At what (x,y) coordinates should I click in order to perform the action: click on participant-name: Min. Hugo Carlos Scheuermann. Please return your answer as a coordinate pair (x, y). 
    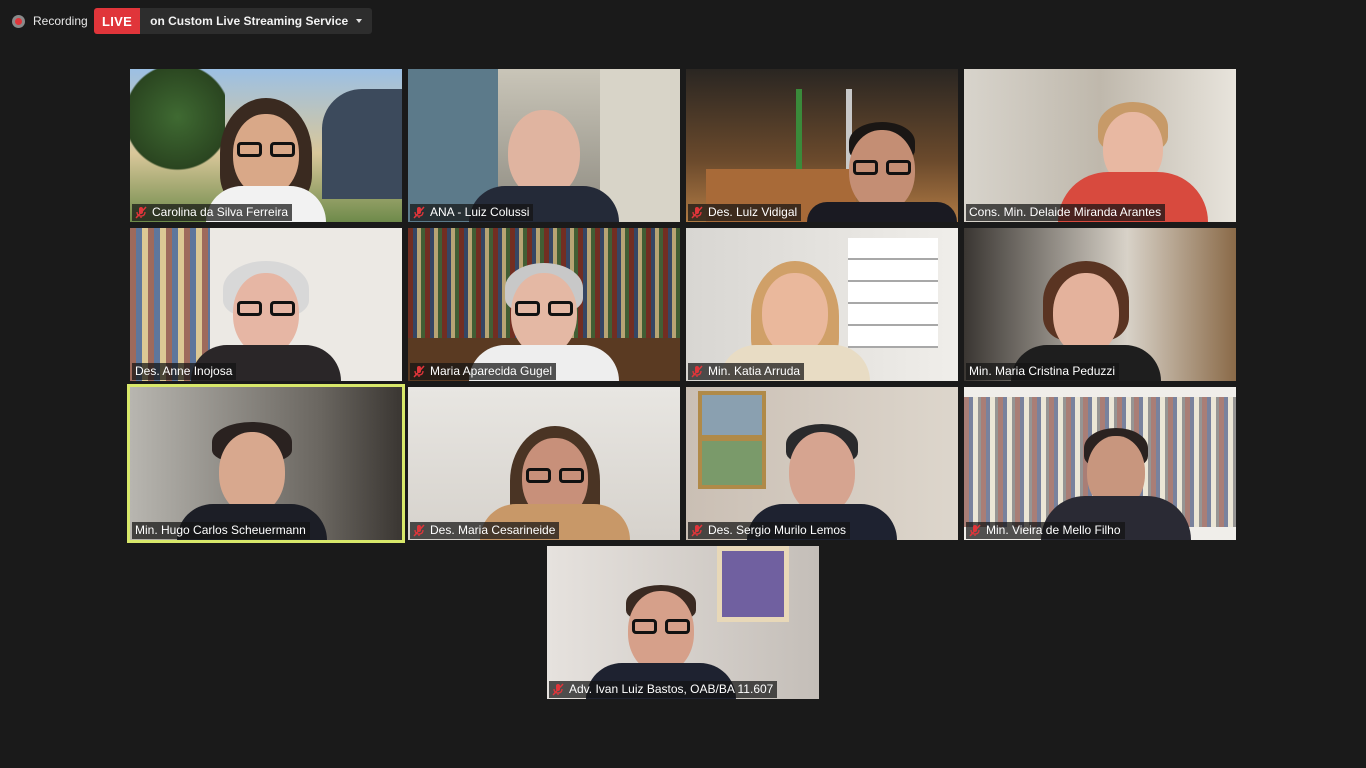
    Looking at the image, I should click on (220, 530).